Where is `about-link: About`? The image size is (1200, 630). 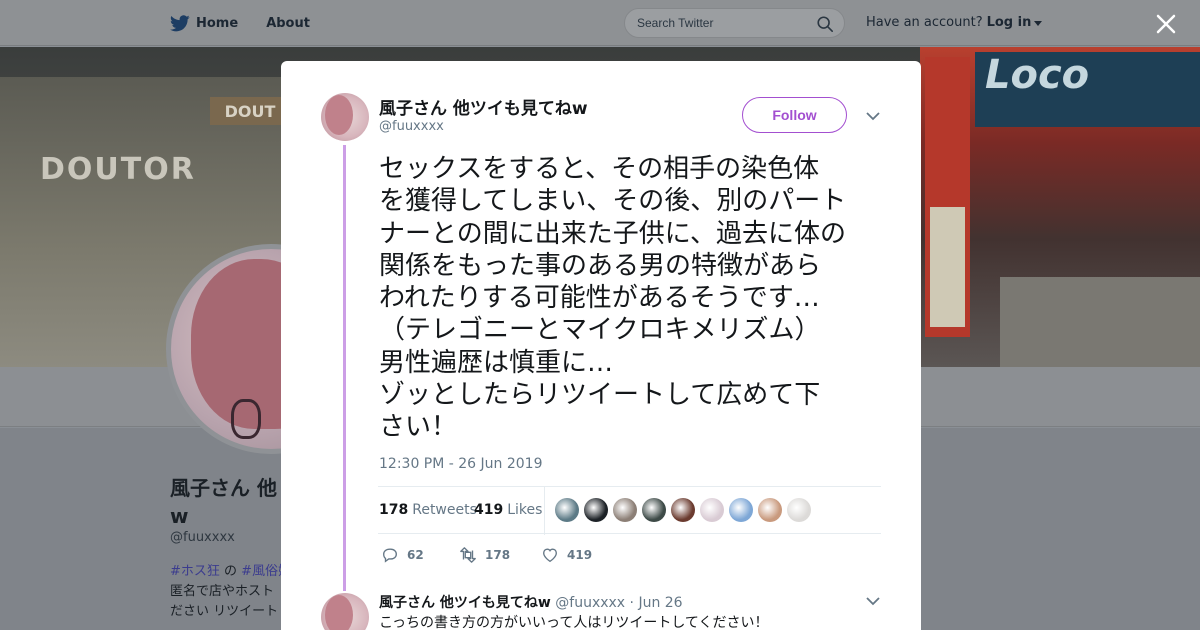
about-link: About is located at coordinates (288, 23).